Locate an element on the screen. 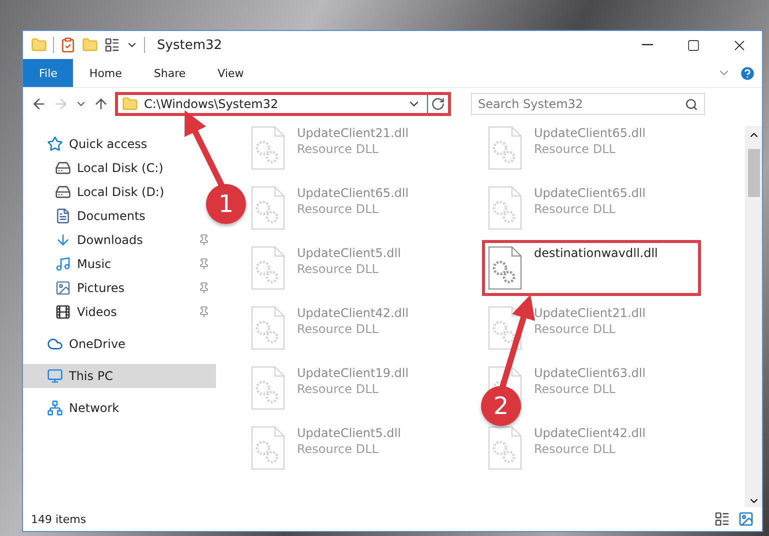 This screenshot has width=769, height=536. download-icon is located at coordinates (63, 240).